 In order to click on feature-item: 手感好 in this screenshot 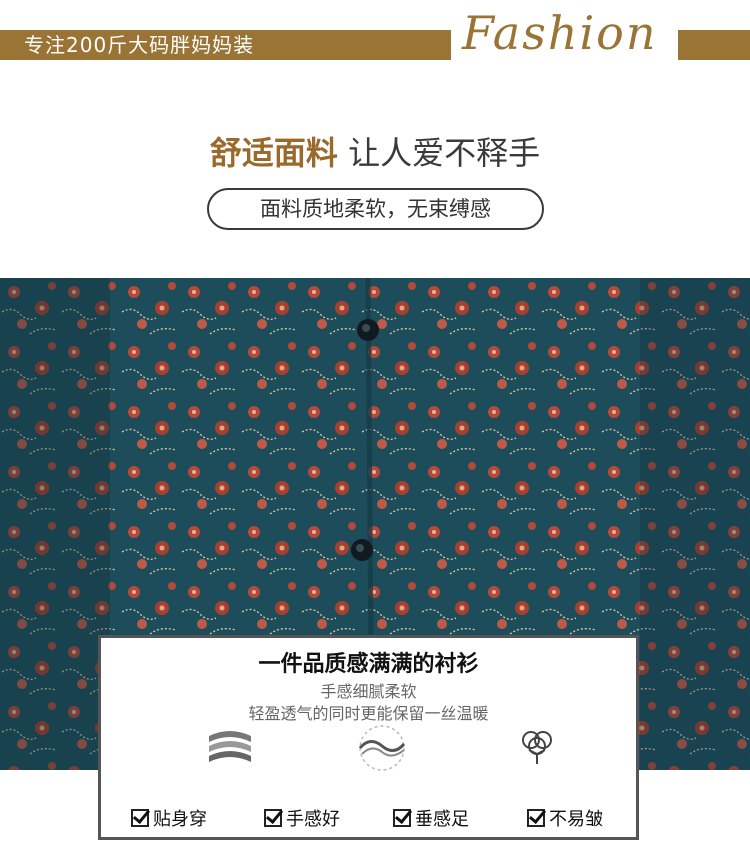, I will do `click(302, 818)`.